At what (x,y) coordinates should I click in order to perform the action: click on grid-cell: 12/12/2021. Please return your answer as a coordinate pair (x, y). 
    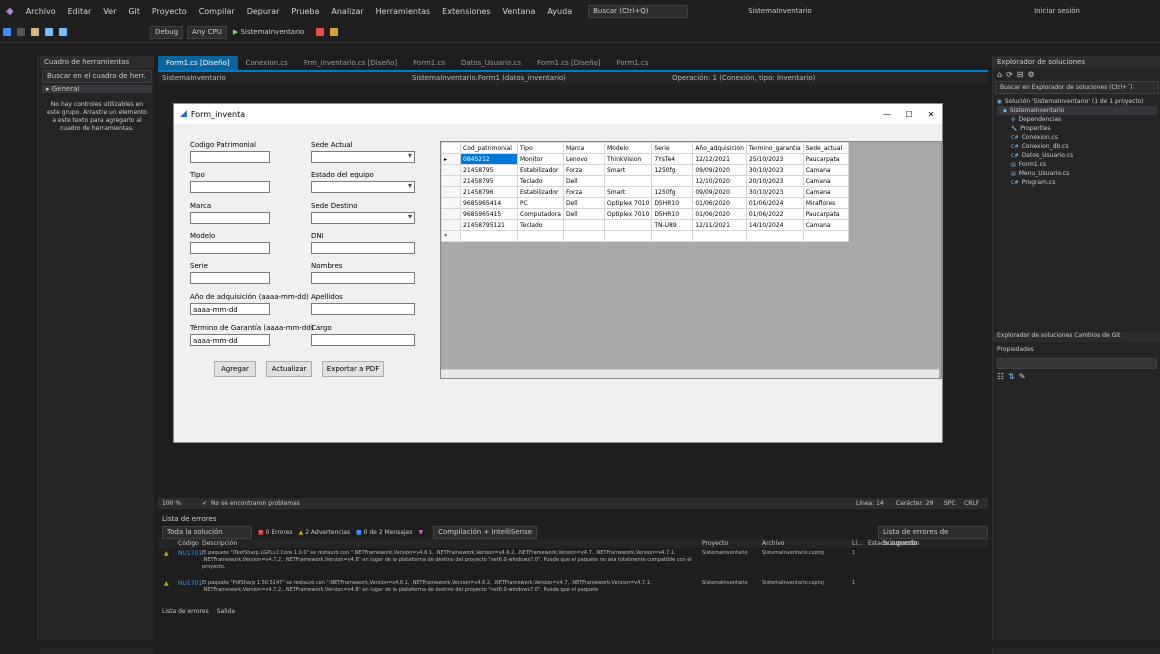
    Looking at the image, I should click on (719, 159).